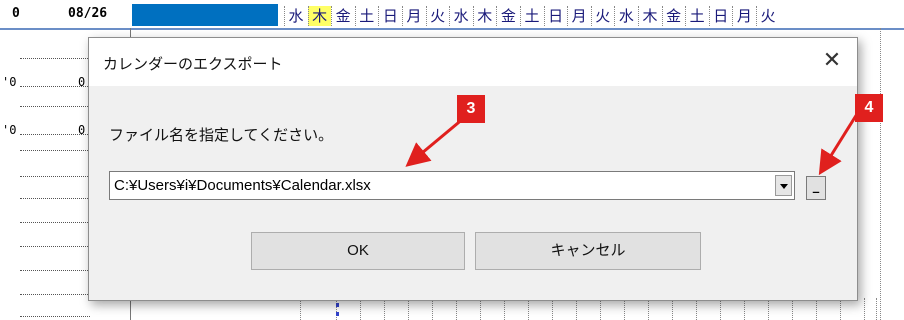  What do you see at coordinates (869, 108) in the screenshot?
I see `callout-badge-4: 4` at bounding box center [869, 108].